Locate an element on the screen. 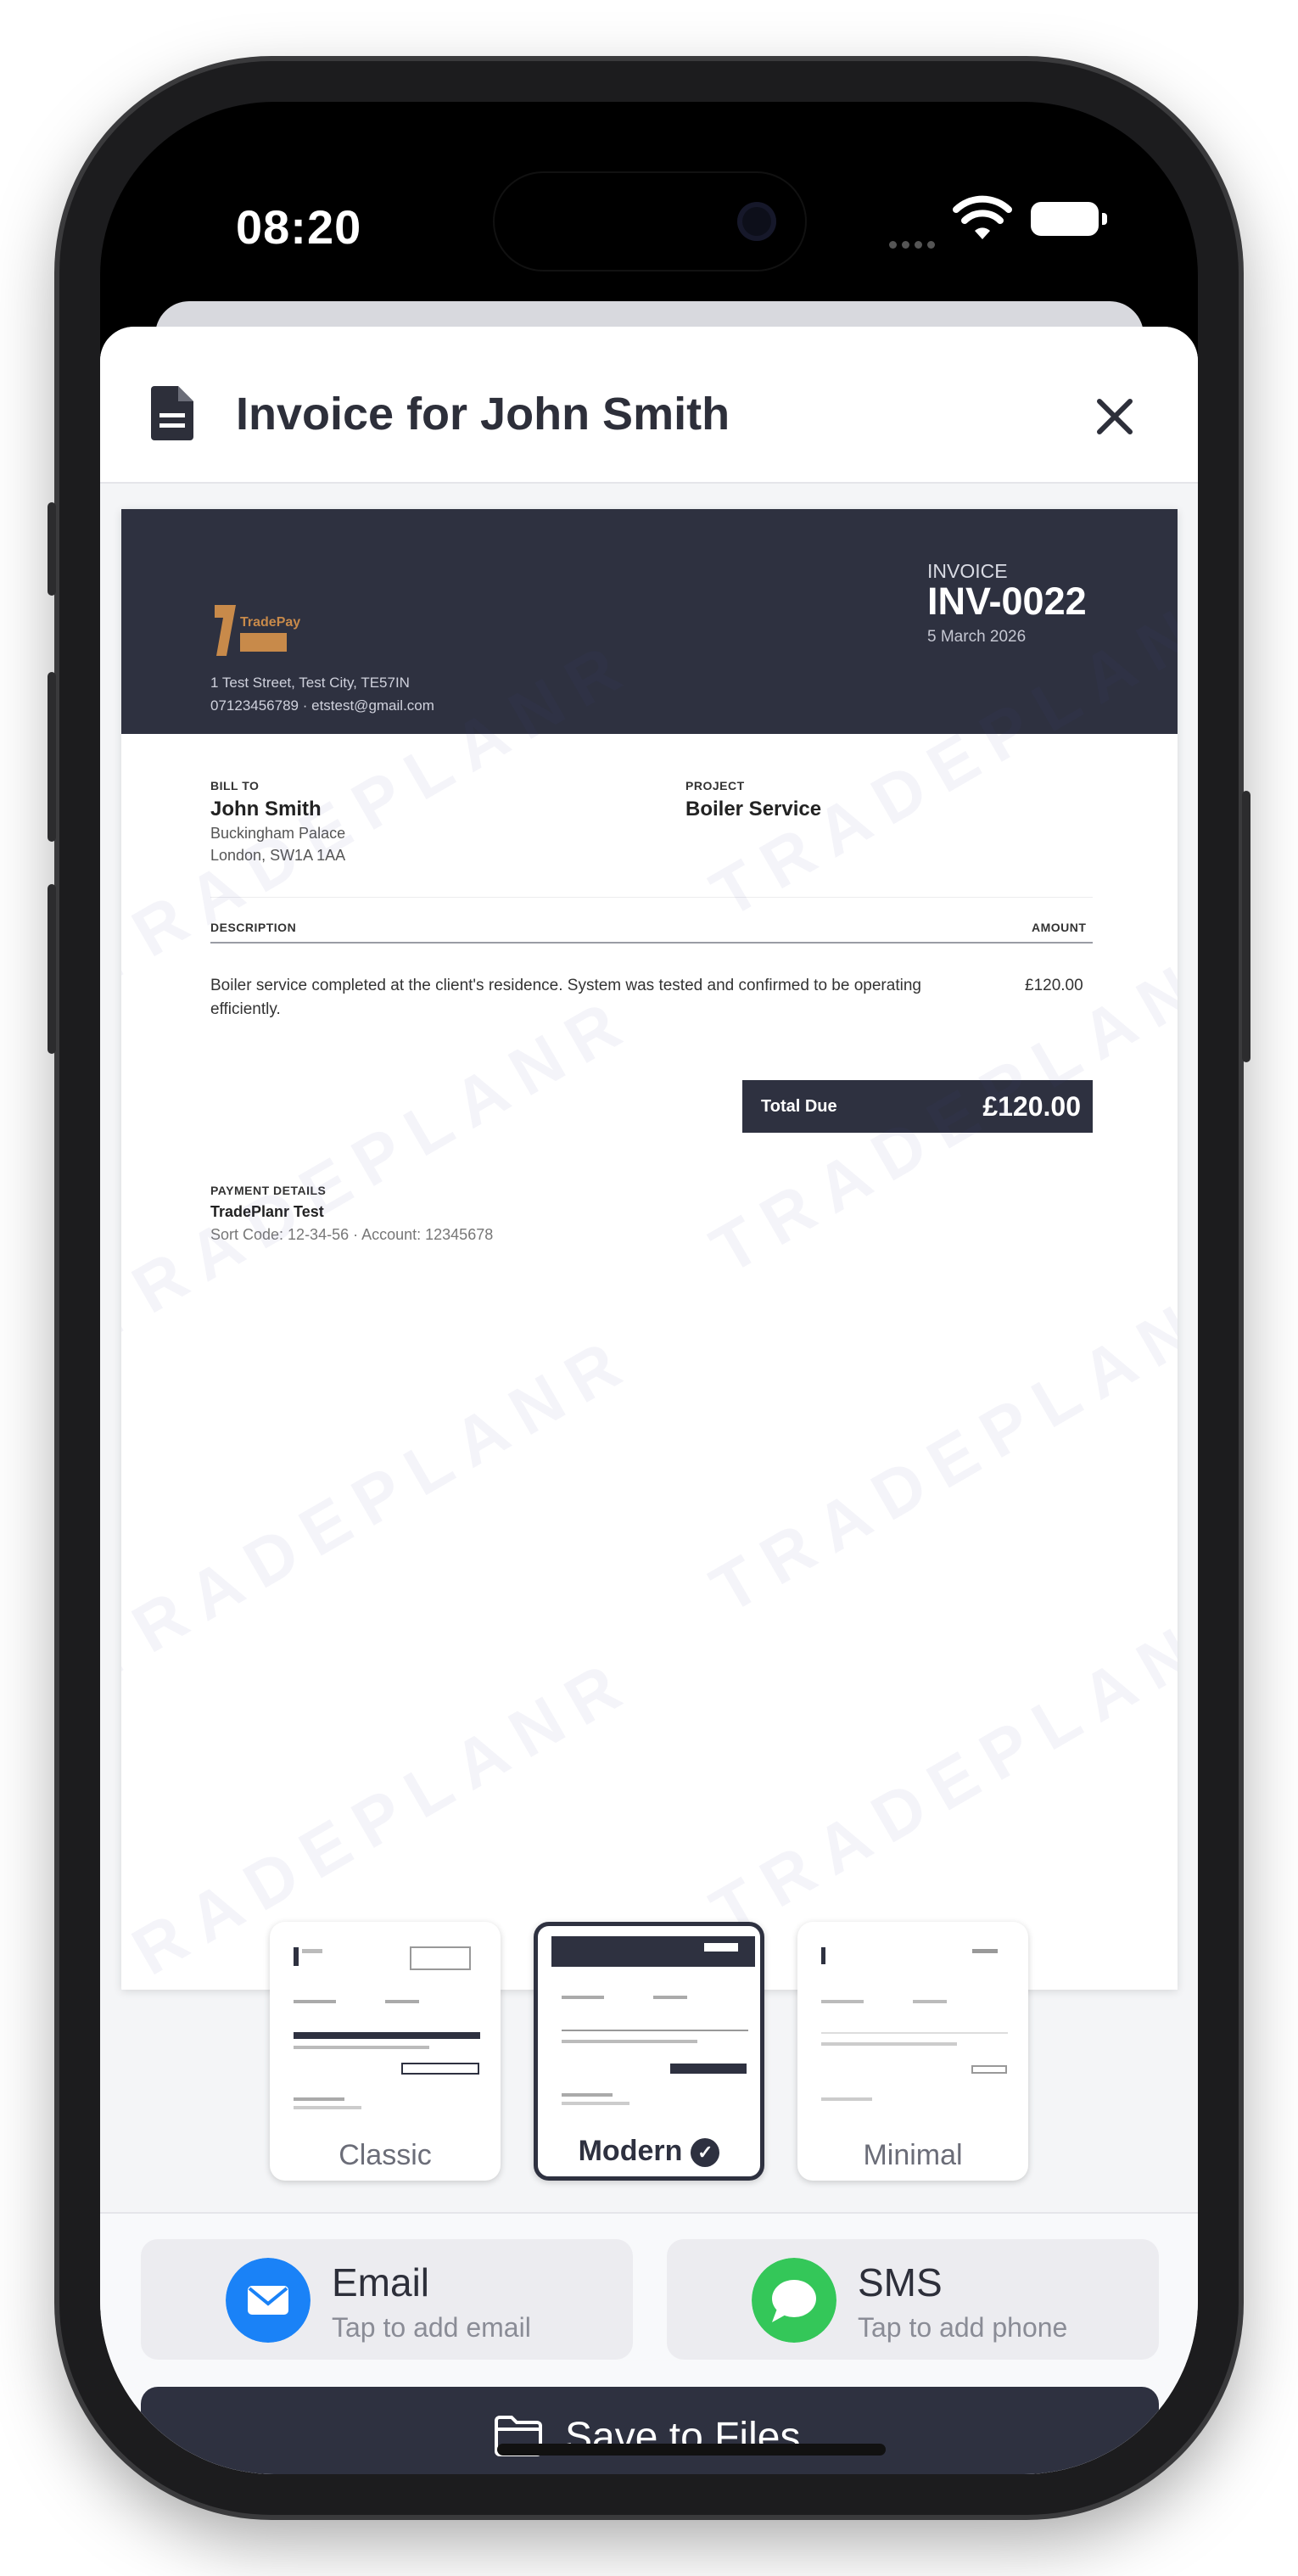  project-label: PROJECT is located at coordinates (715, 786).